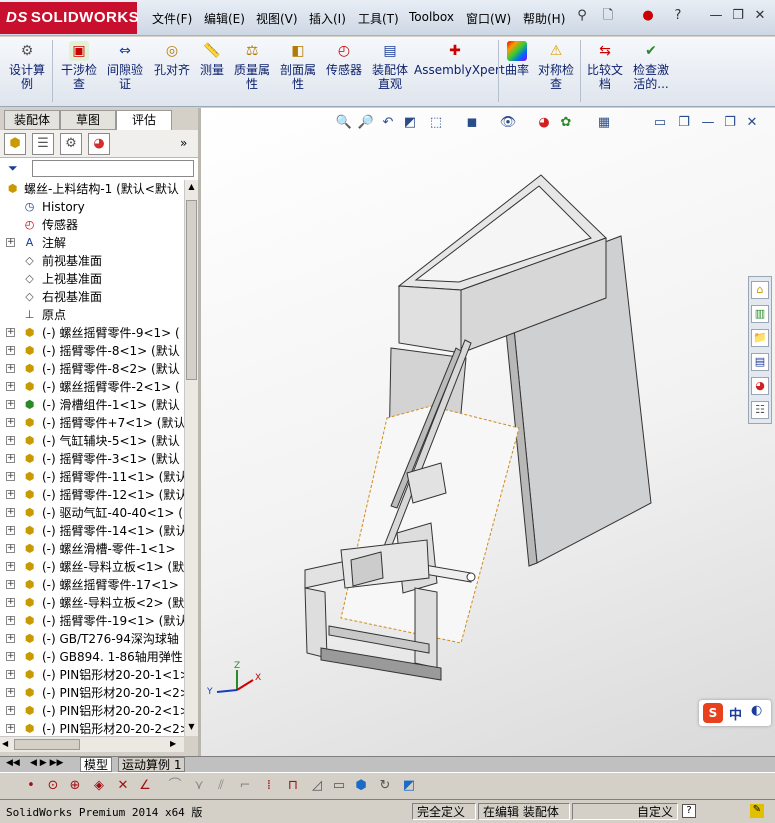 The height and width of the screenshot is (823, 775). What do you see at coordinates (409, 786) in the screenshot?
I see `3d-sketch-icon: ◩` at bounding box center [409, 786].